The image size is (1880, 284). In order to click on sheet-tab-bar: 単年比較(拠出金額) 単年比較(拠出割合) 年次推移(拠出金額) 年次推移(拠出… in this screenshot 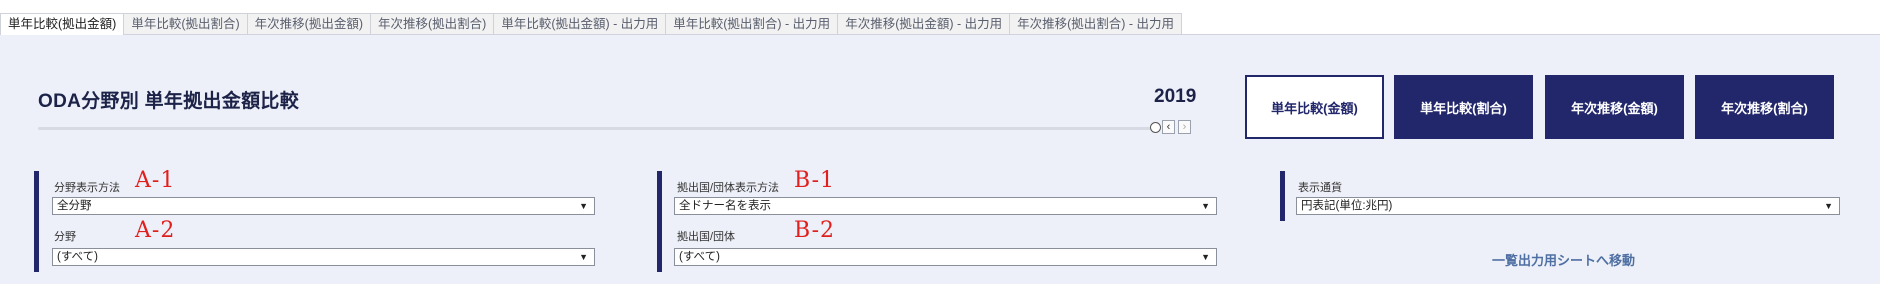, I will do `click(940, 17)`.